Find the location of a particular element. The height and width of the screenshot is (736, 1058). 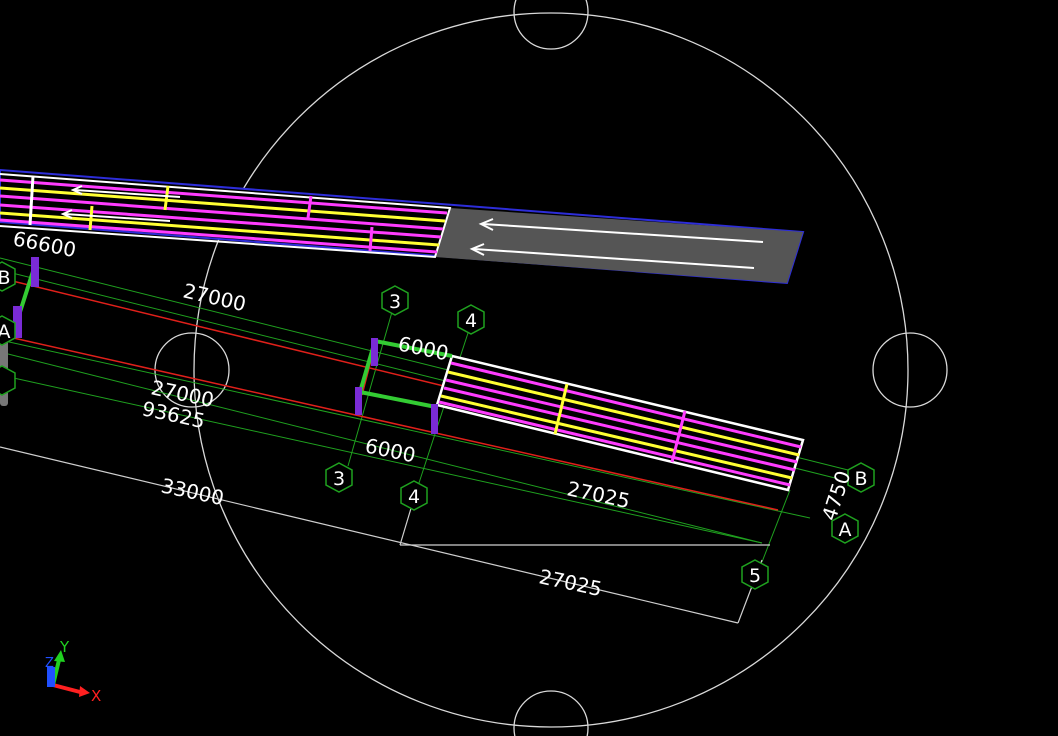

lower-deck is located at coordinates (620, 423).